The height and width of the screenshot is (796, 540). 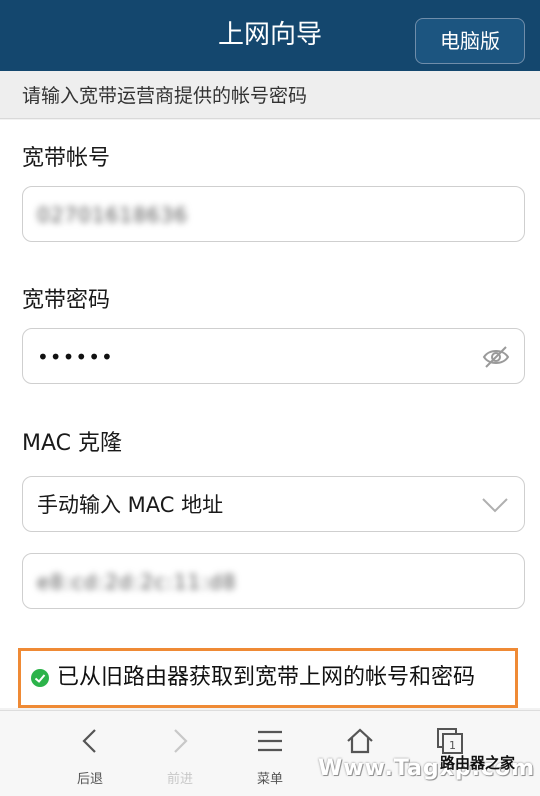 What do you see at coordinates (112, 215) in the screenshot?
I see `account-value: 02701618636` at bounding box center [112, 215].